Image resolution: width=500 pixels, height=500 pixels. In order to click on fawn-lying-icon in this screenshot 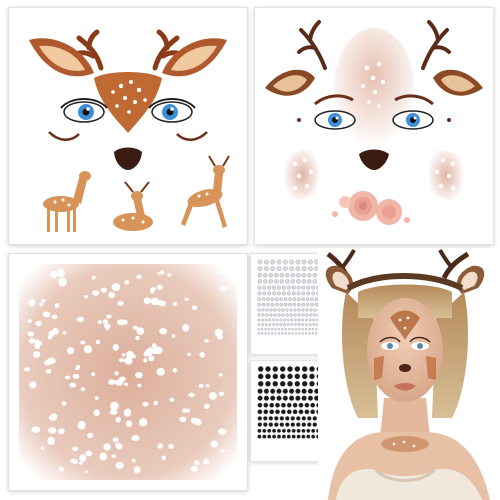, I will do `click(133, 206)`.